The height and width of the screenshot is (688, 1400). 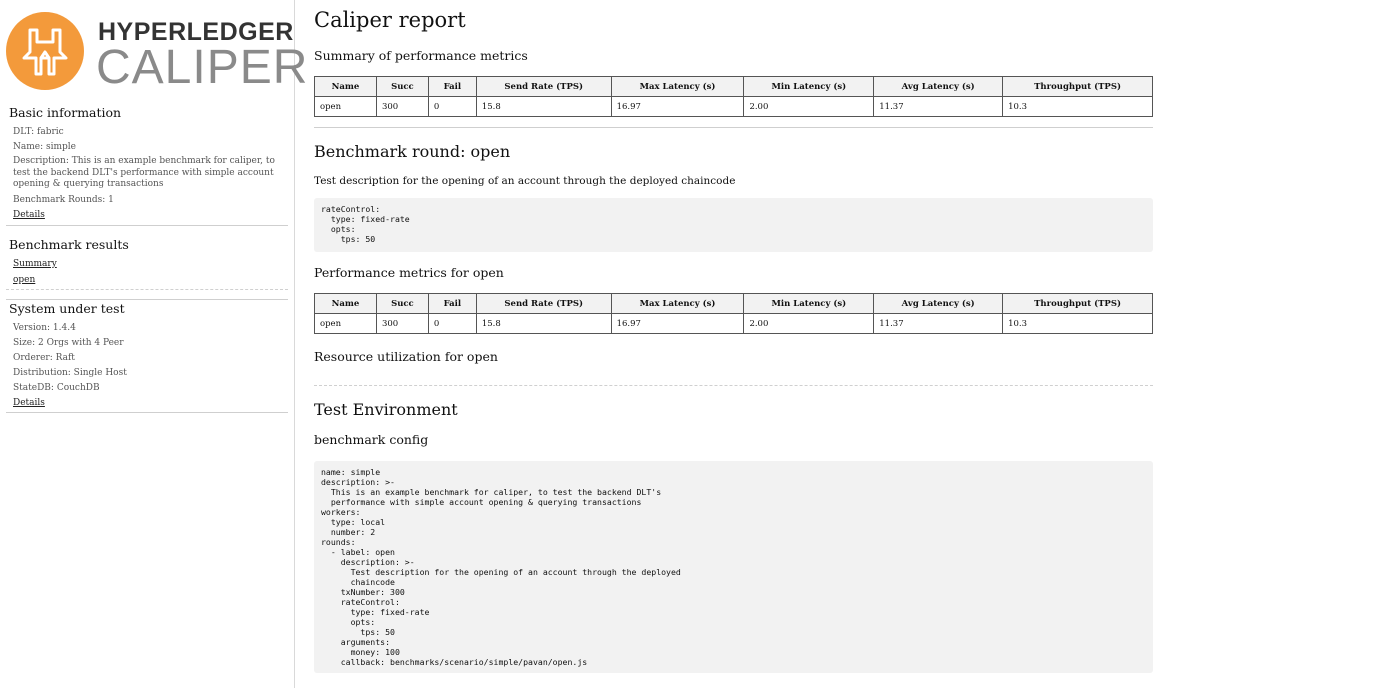 I want to click on distribution-info: Distribution: Single Host, so click(x=70, y=373).